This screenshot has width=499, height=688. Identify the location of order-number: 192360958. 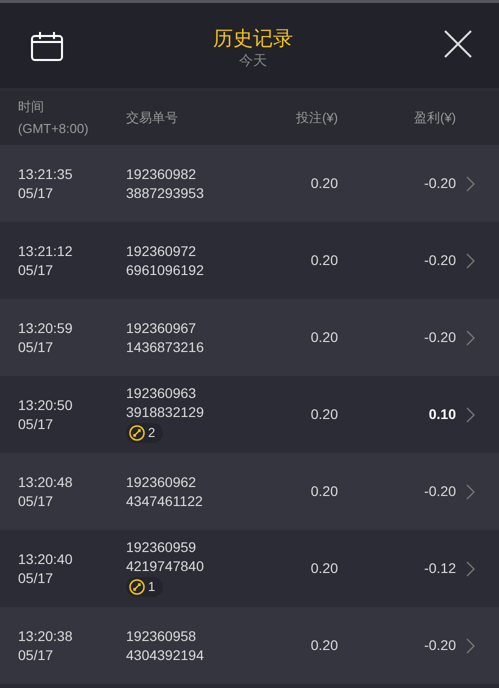
(162, 636).